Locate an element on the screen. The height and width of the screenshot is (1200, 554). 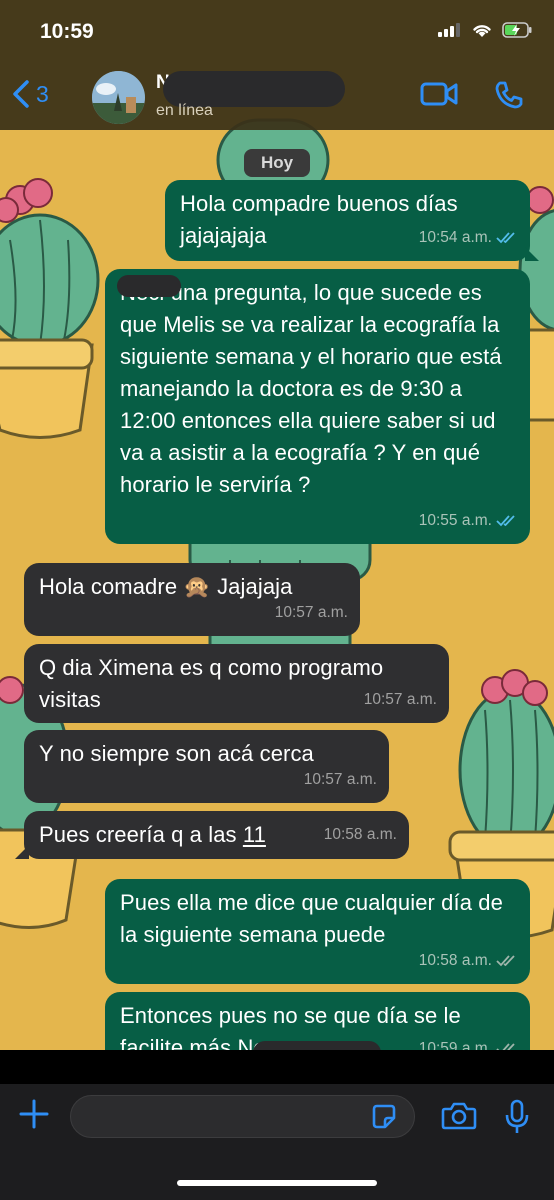
status-time: 10:59 is located at coordinates (67, 31).